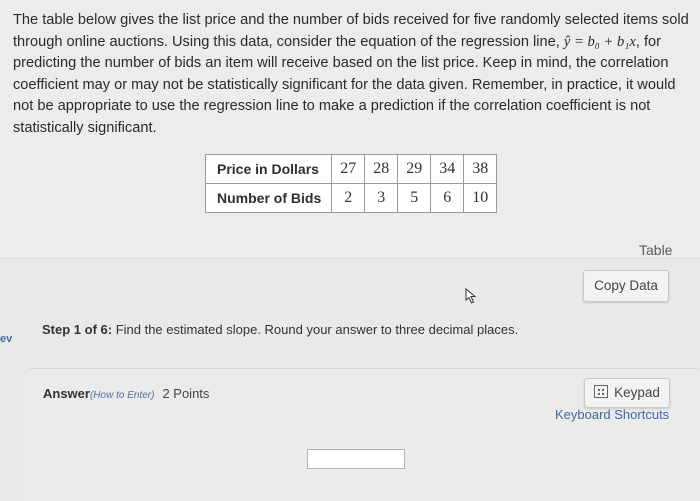 The image size is (700, 501). What do you see at coordinates (626, 286) in the screenshot?
I see `copy-data-button: Copy Data` at bounding box center [626, 286].